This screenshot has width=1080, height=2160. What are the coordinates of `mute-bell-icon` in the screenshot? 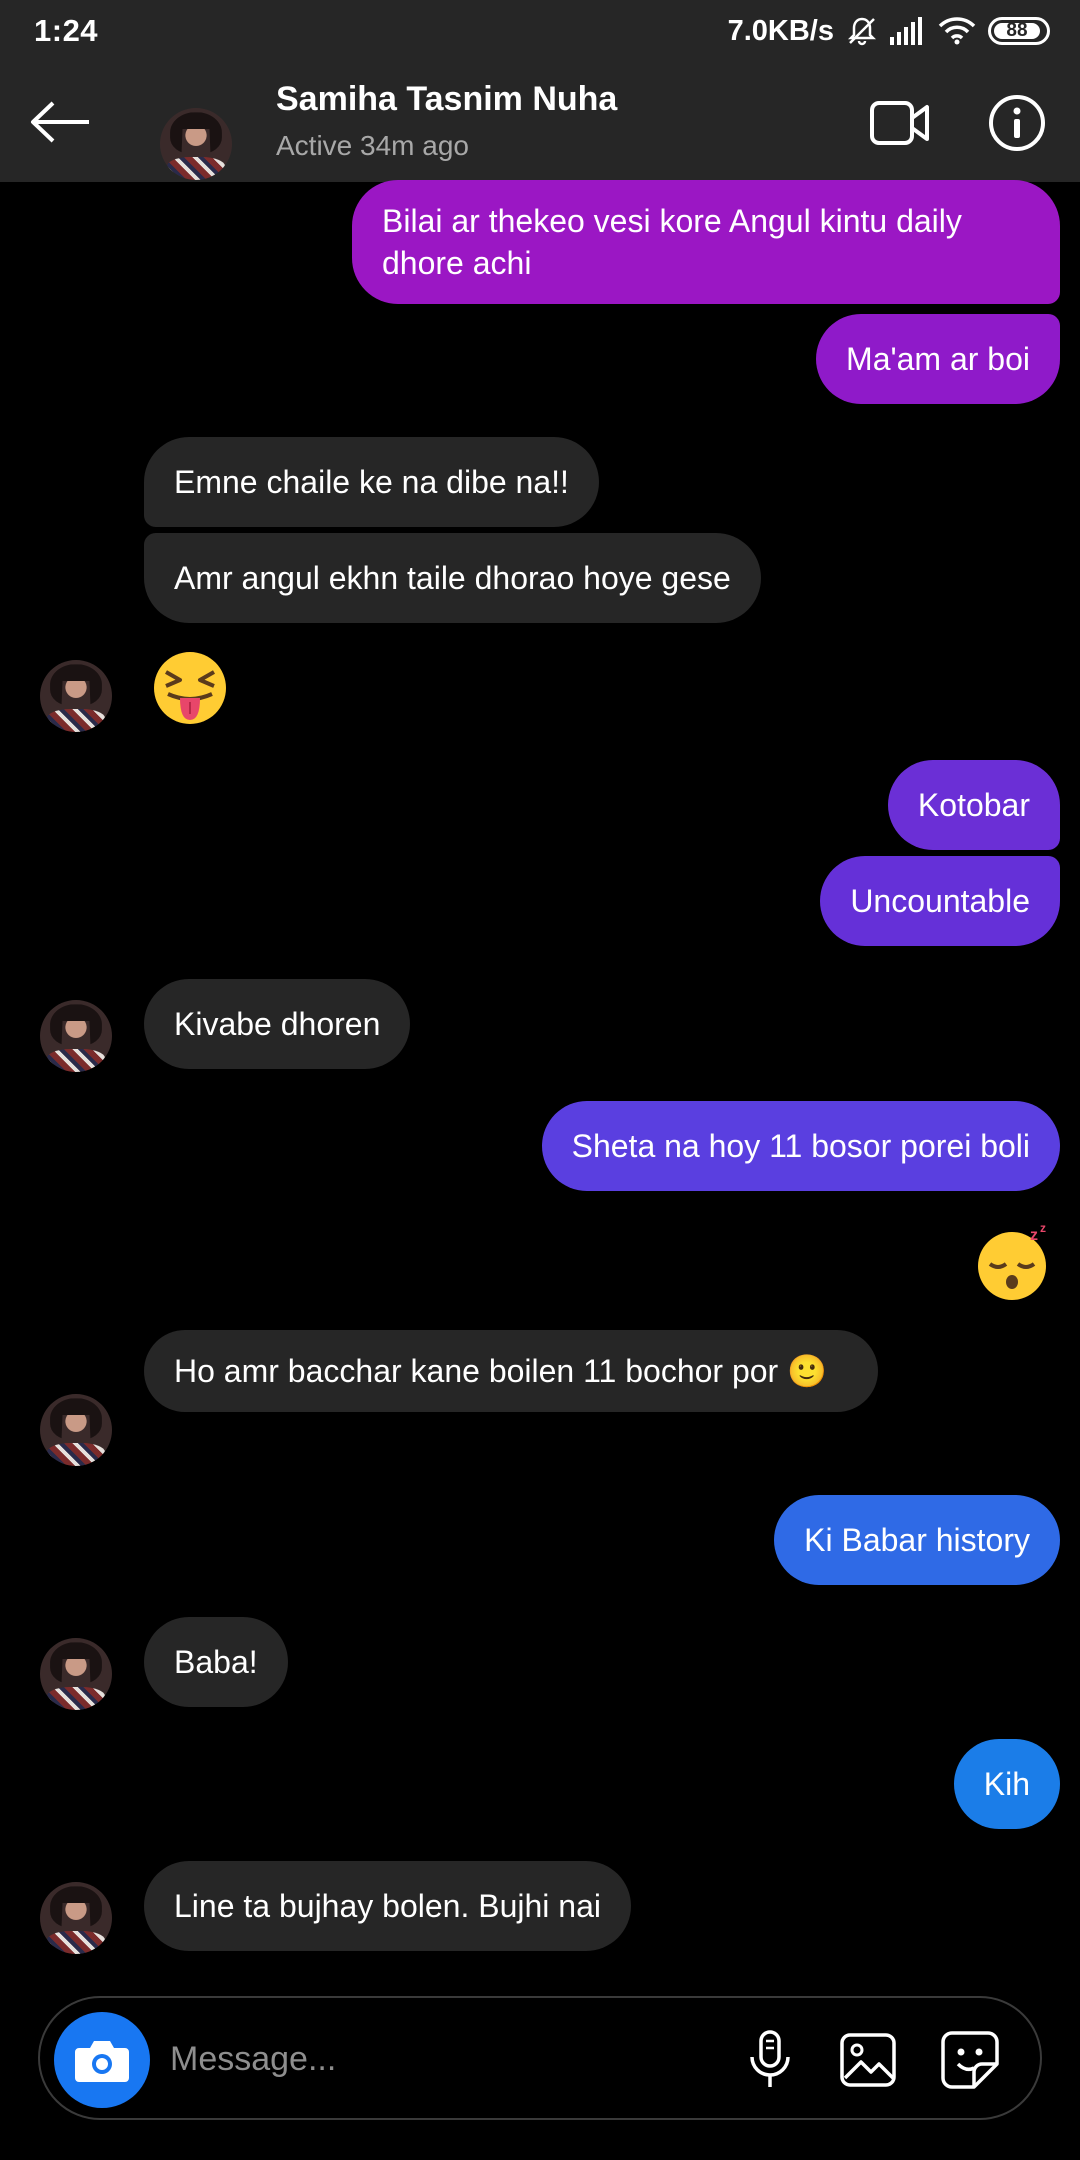 It's located at (862, 31).